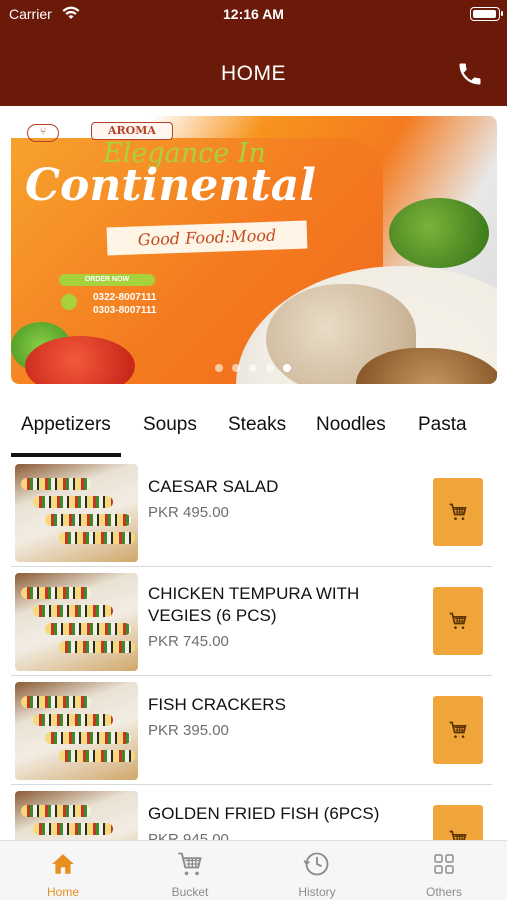 The image size is (507, 900). I want to click on item-price: PKR 745.00, so click(188, 641).